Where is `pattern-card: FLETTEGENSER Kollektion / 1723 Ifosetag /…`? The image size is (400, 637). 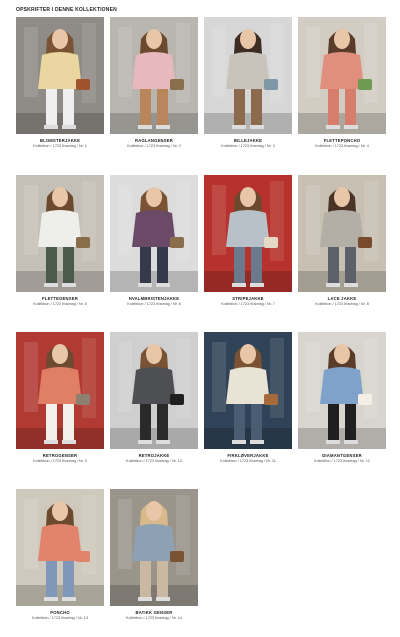 pattern-card: FLETTEGENSER Kollektion / 1723 Ifosetag /… is located at coordinates (60, 240).